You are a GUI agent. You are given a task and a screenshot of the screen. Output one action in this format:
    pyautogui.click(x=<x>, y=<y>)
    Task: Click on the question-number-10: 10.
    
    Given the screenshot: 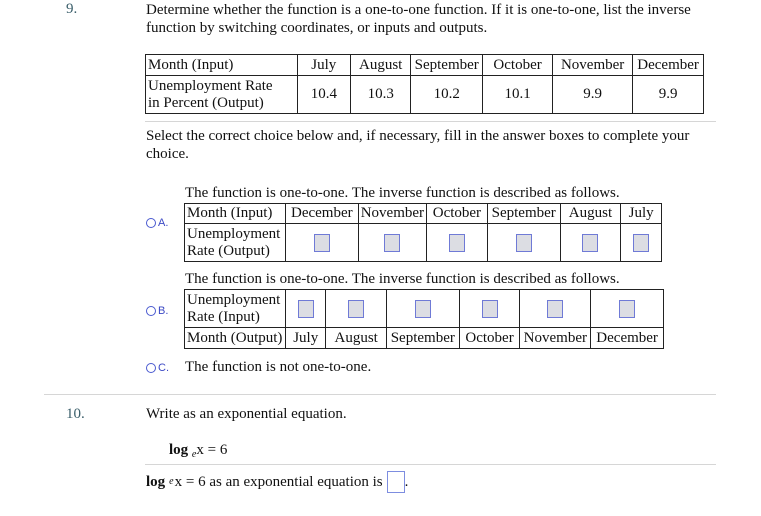 What is the action you would take?
    pyautogui.click(x=75, y=414)
    